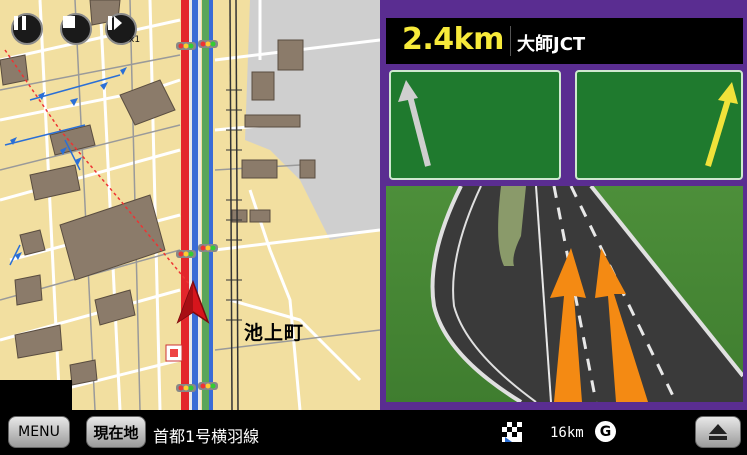 The height and width of the screenshot is (455, 747). What do you see at coordinates (20, 23) in the screenshot?
I see `pause-icon` at bounding box center [20, 23].